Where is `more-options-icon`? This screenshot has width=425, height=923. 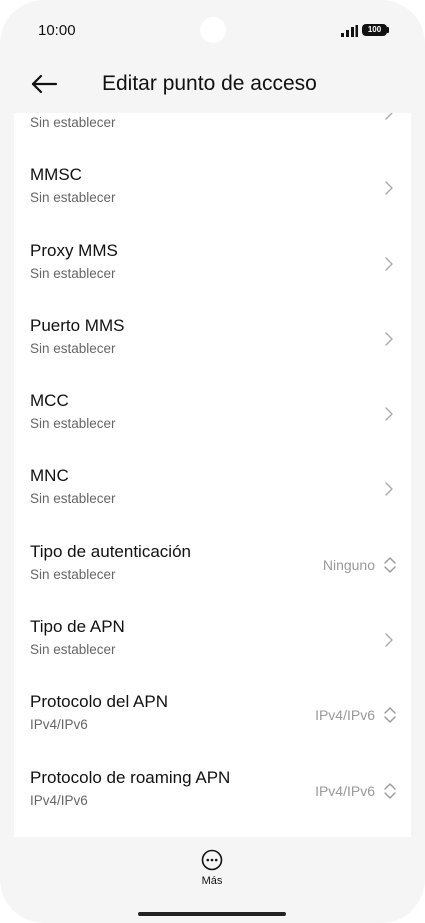 more-options-icon is located at coordinates (212, 860).